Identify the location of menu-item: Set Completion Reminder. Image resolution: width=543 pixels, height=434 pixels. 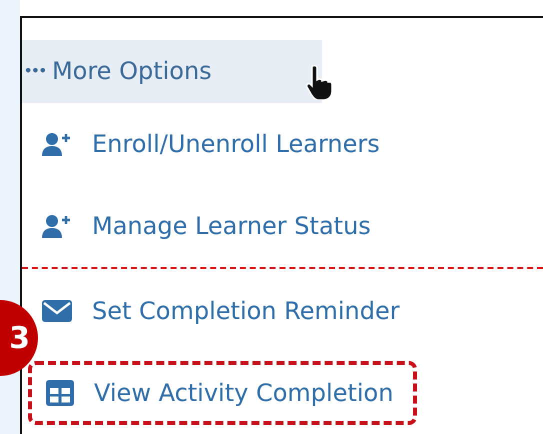
(221, 310).